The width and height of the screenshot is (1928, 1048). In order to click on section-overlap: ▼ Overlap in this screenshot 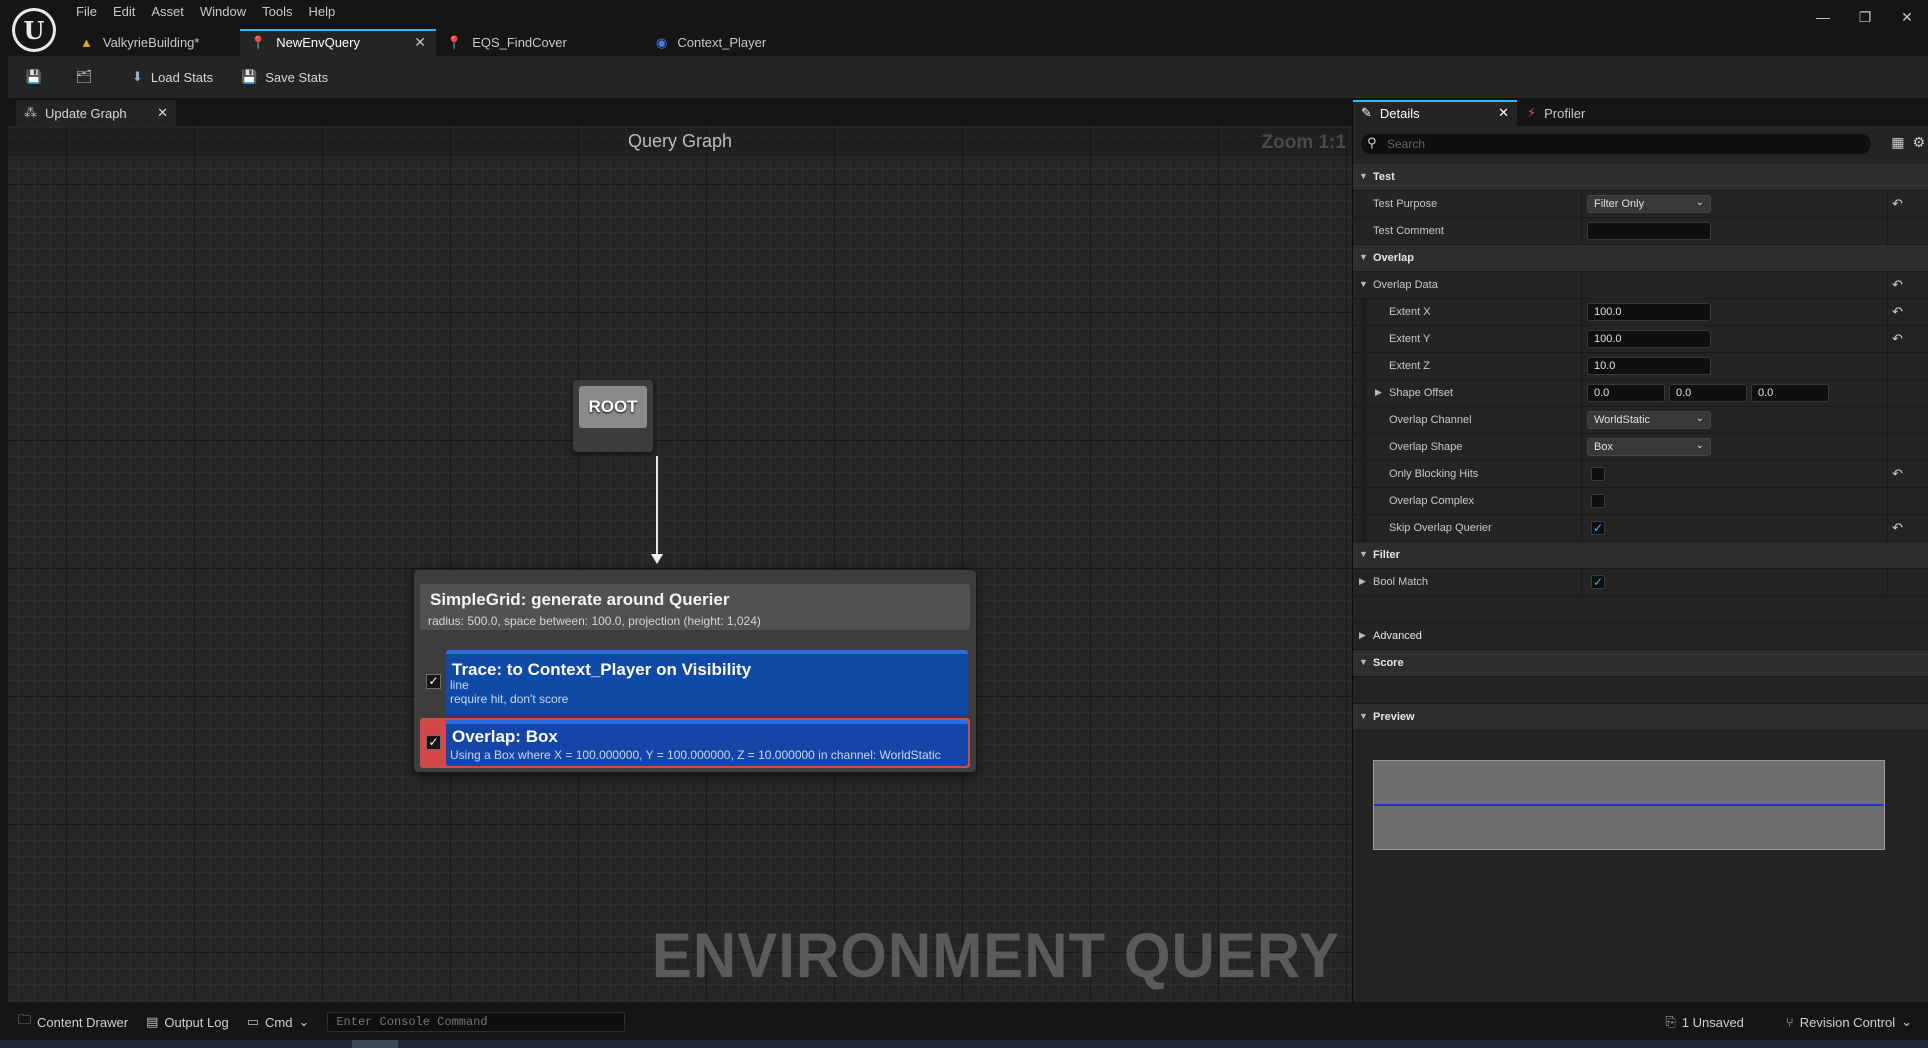, I will do `click(1640, 258)`.